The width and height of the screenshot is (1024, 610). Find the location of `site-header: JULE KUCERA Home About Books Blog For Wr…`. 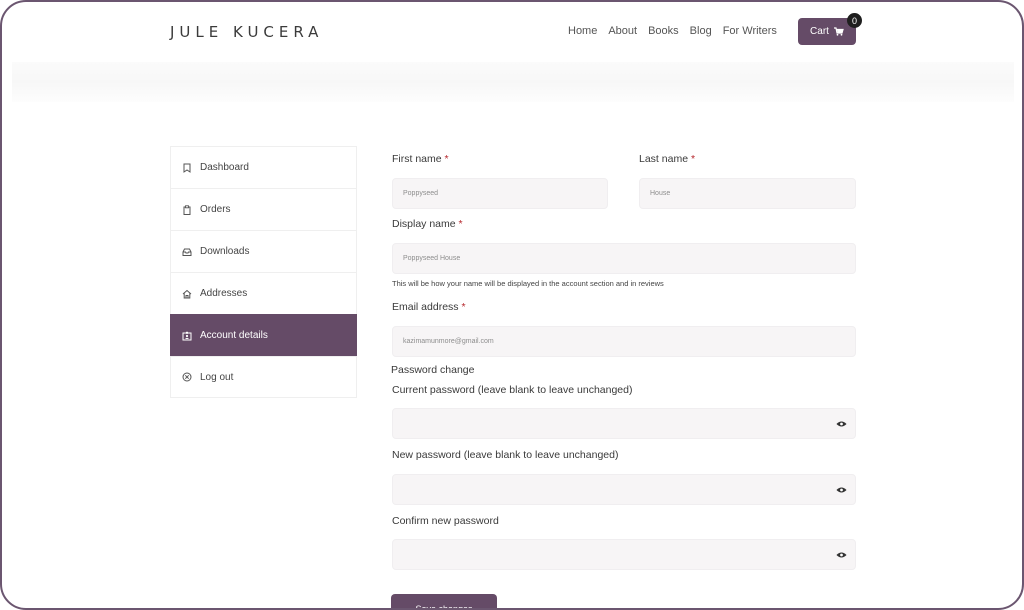

site-header: JULE KUCERA Home About Books Blog For Wr… is located at coordinates (512, 32).